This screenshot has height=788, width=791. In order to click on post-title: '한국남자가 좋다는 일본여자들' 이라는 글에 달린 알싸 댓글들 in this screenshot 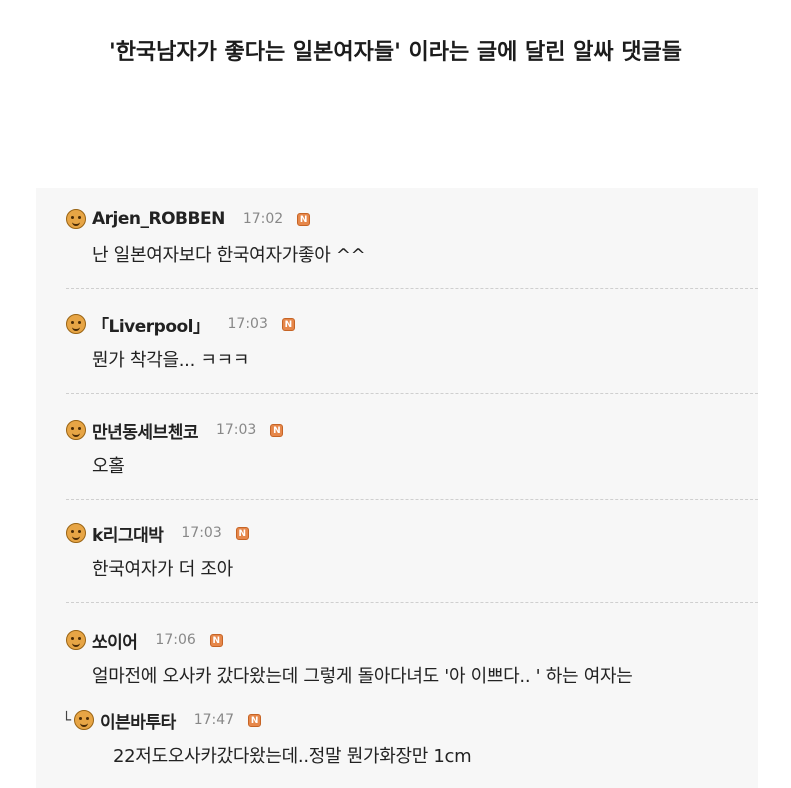, I will do `click(395, 52)`.